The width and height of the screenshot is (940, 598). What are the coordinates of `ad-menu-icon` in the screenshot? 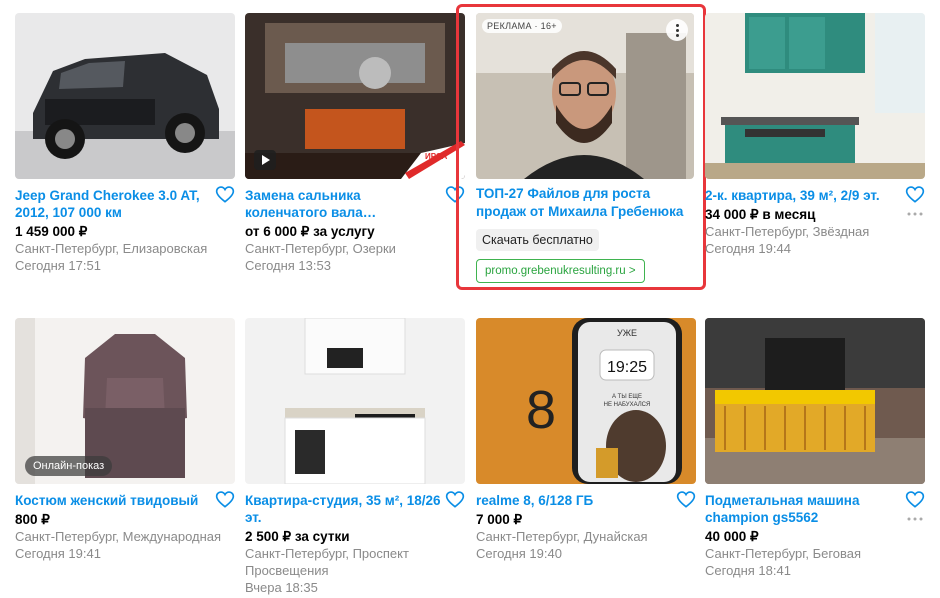 It's located at (677, 30).